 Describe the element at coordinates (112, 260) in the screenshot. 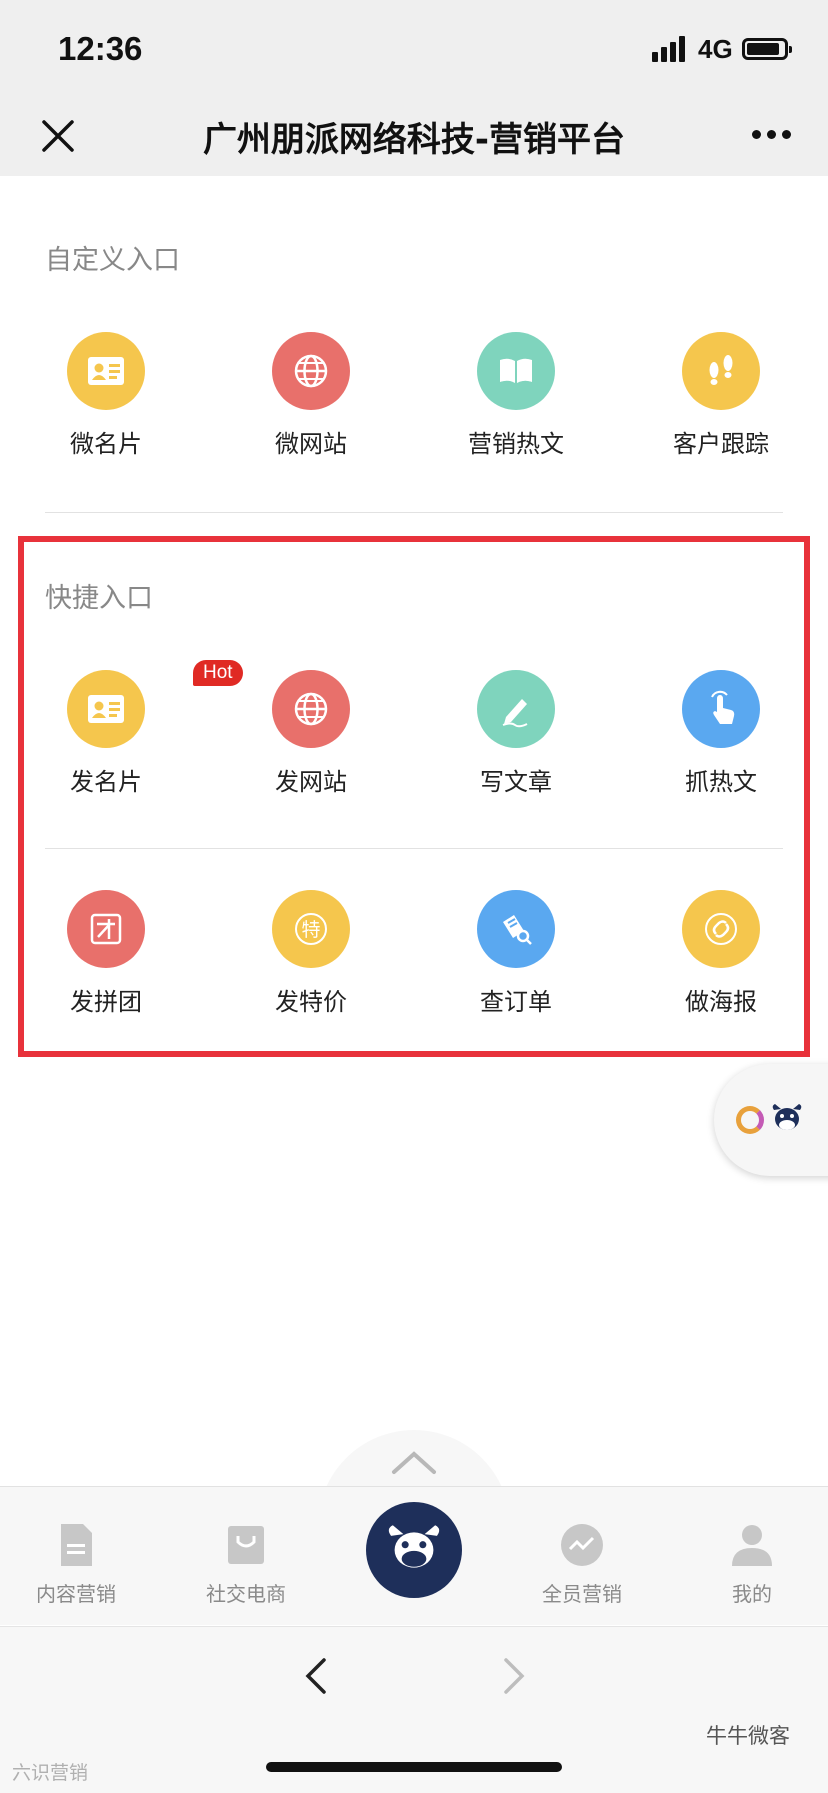

I see `custom-section-title: 自定义入口` at that location.